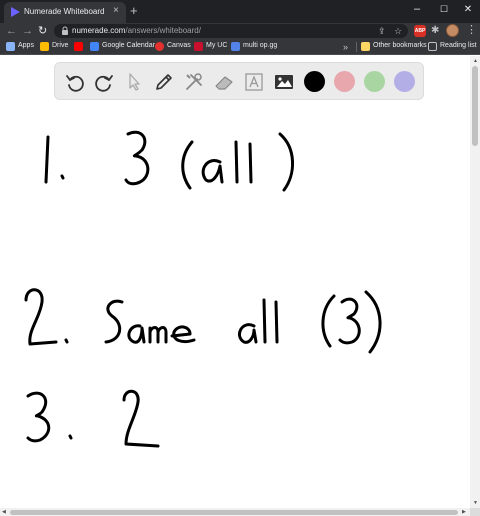 The width and height of the screenshot is (480, 516). I want to click on url-text: numerade.com/answers/whiteboard/, so click(136, 30).